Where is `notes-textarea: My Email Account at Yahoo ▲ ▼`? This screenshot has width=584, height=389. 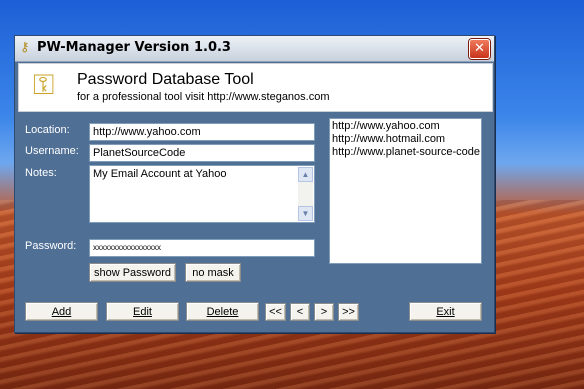
notes-textarea: My Email Account at Yahoo ▲ ▼ is located at coordinates (202, 194).